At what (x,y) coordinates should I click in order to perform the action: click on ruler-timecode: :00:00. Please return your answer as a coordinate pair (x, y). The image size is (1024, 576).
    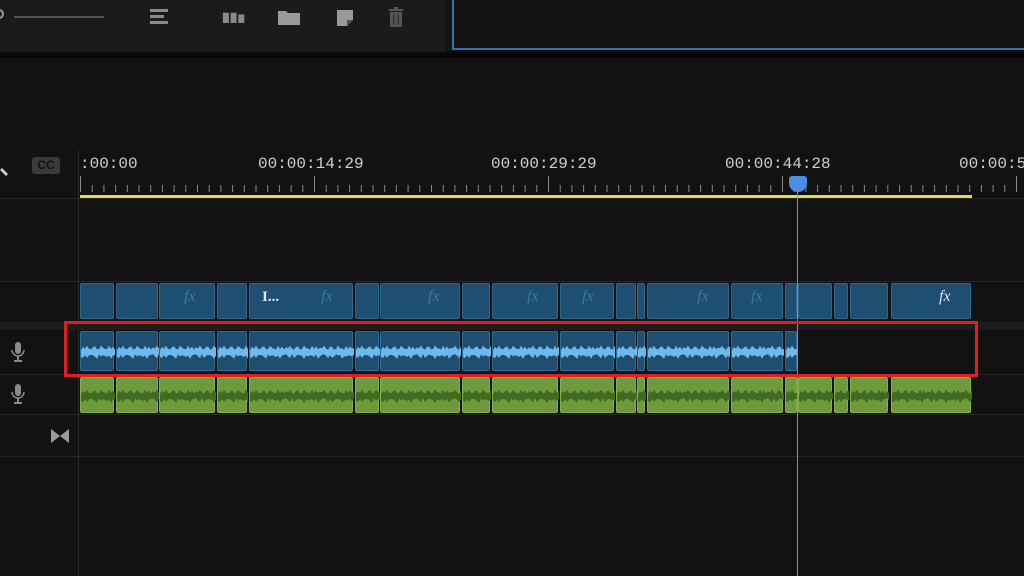
    Looking at the image, I should click on (109, 164).